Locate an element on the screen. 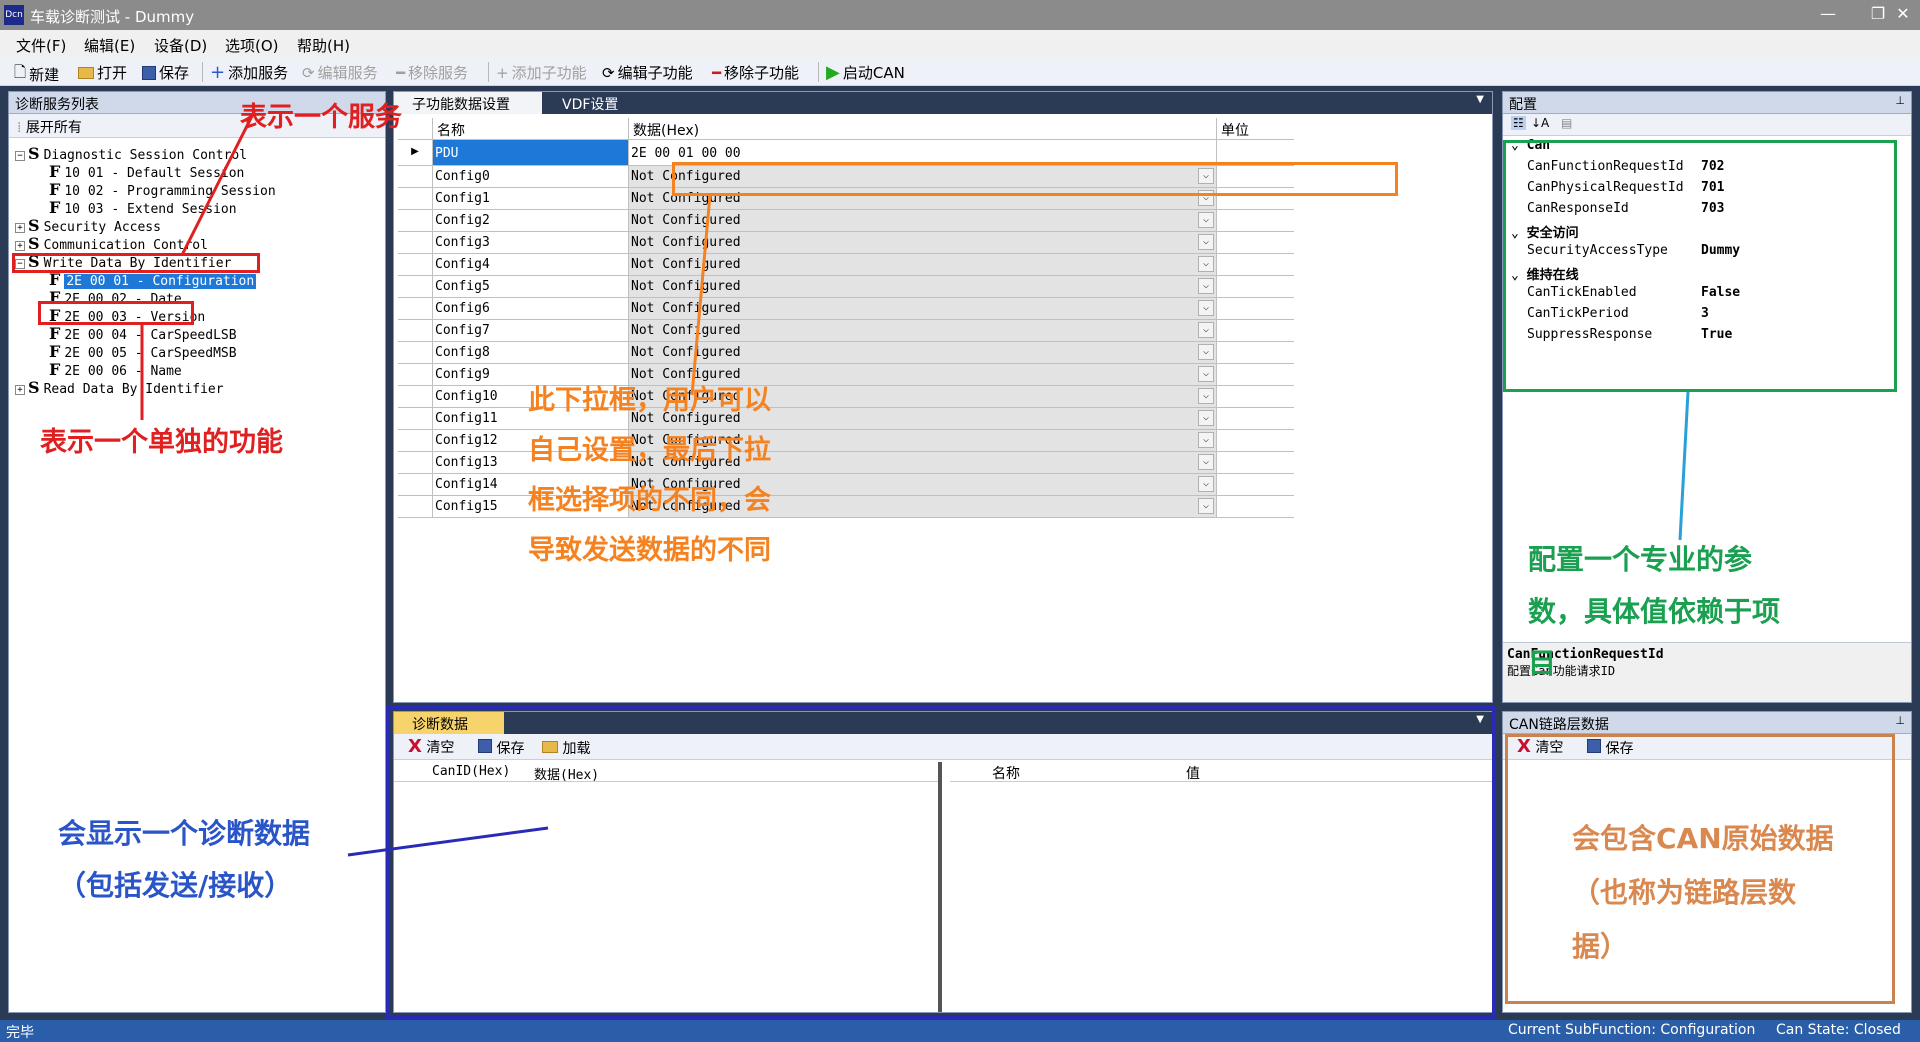 This screenshot has width=1920, height=1042. tab-vdf: VDF设置 is located at coordinates (614, 103).